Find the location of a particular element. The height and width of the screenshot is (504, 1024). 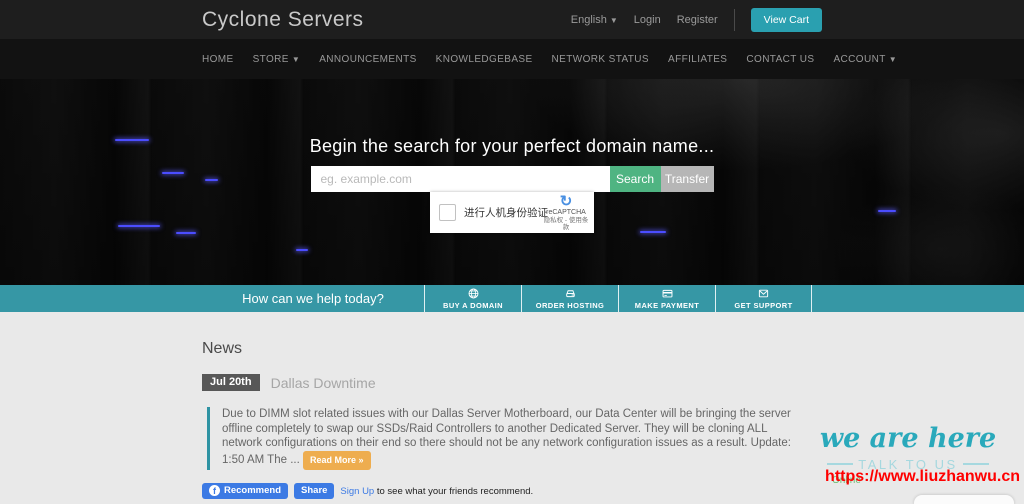

server-icon is located at coordinates (570, 294).